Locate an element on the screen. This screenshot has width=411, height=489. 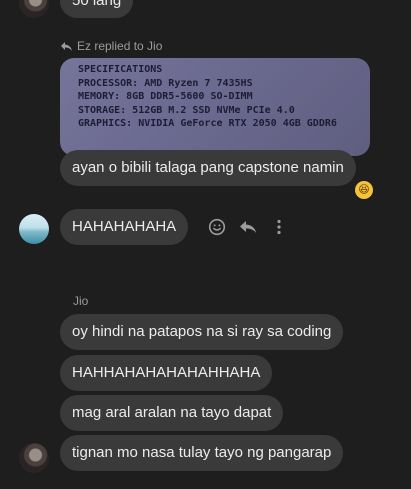
spec-heading: SPECIFICATIONS is located at coordinates (120, 69).